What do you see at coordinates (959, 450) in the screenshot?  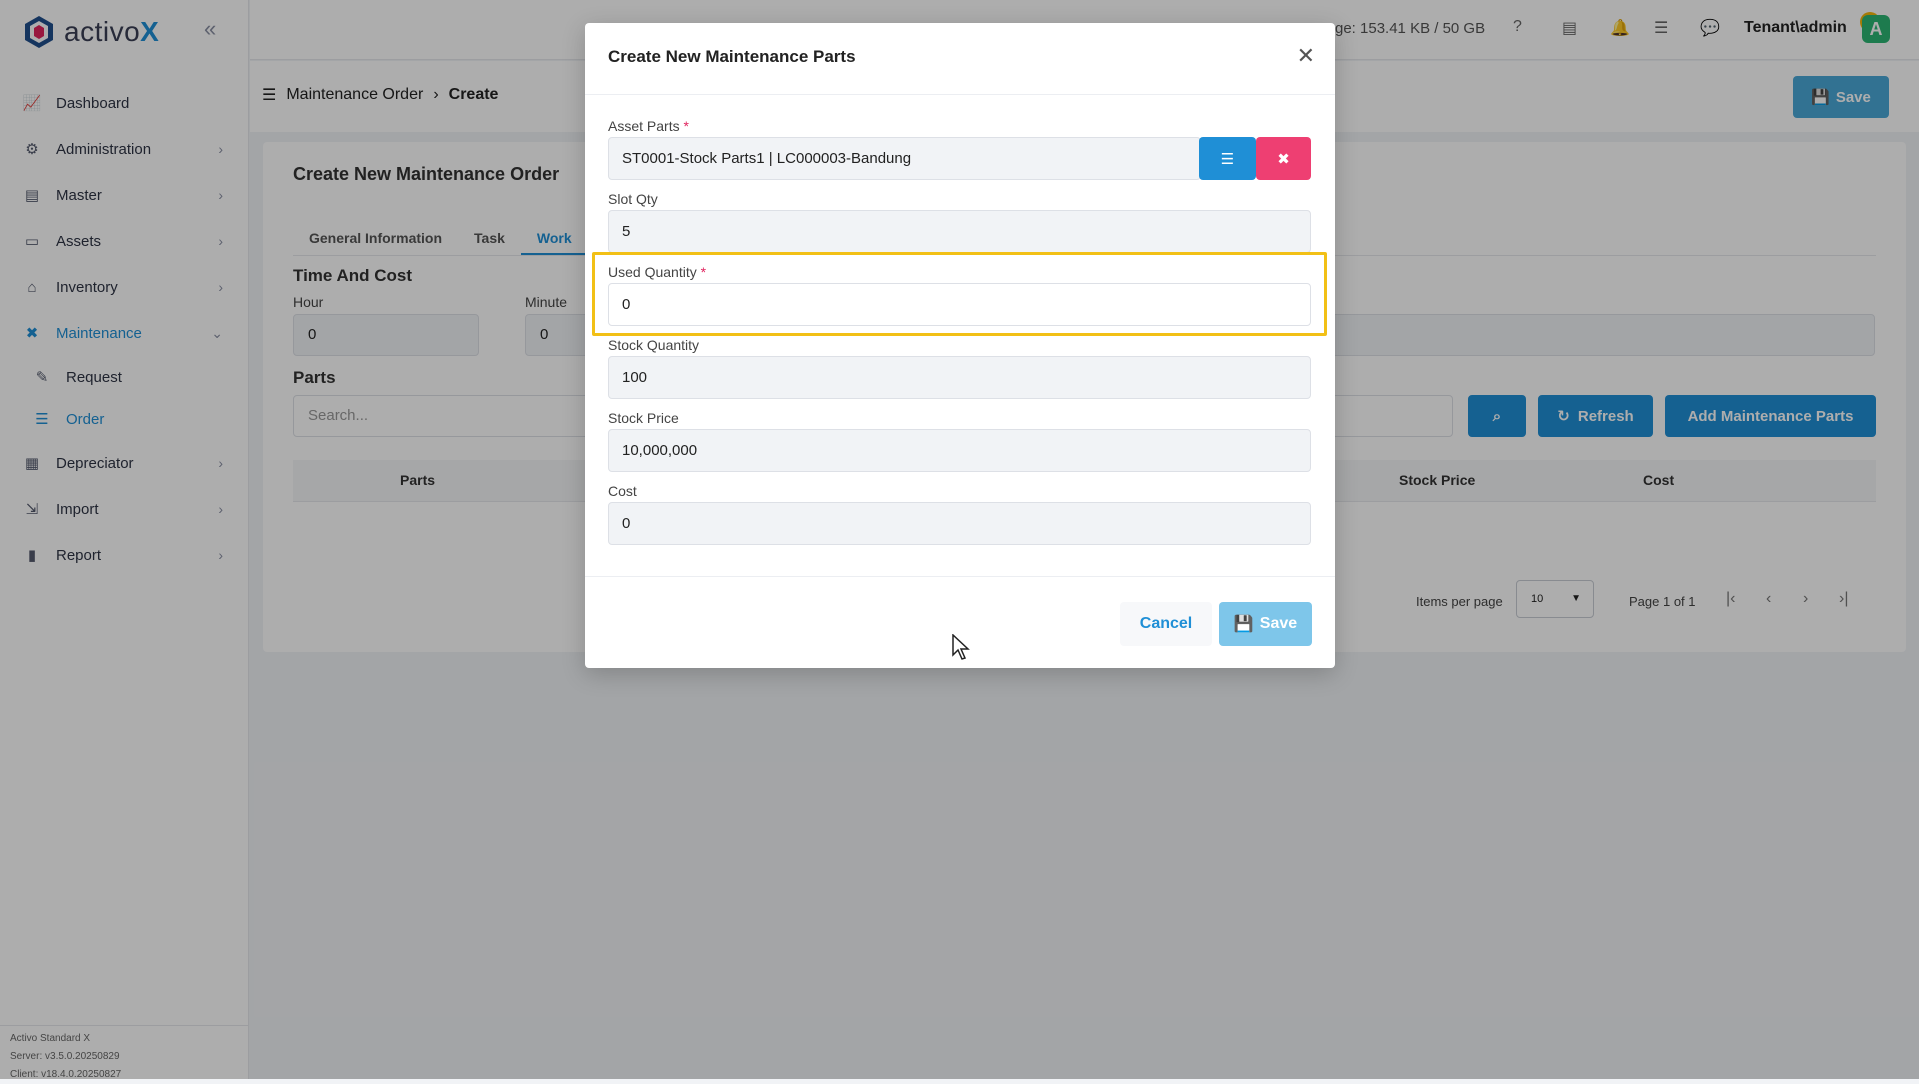 I see `stock-price-input: 10,000,000` at bounding box center [959, 450].